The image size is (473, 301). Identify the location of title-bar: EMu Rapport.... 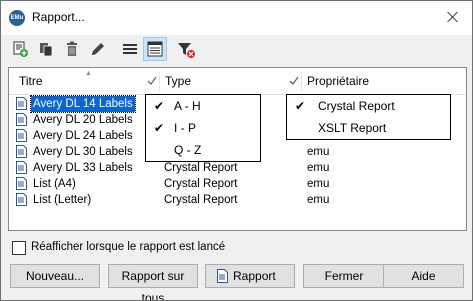
(236, 18).